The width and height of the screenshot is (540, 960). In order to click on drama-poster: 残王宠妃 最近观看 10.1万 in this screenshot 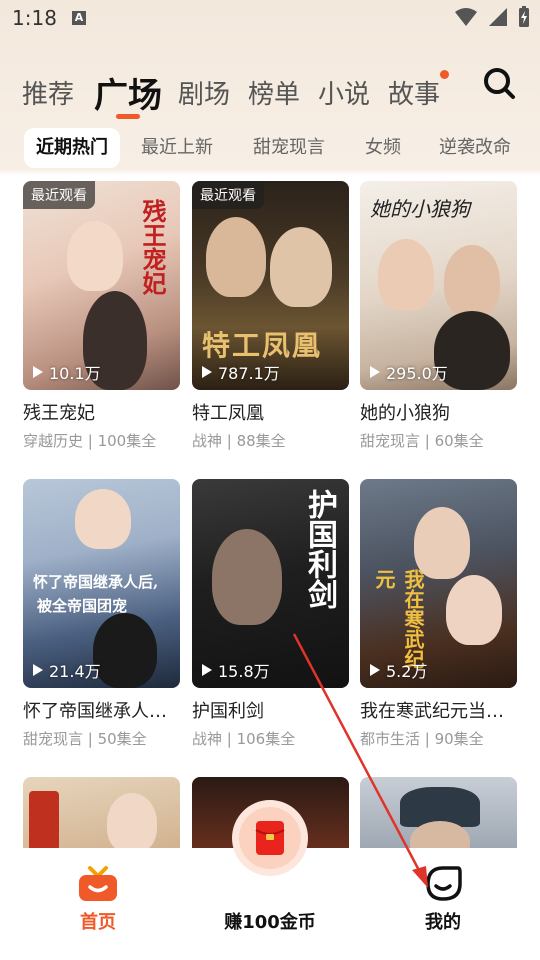, I will do `click(101, 285)`.